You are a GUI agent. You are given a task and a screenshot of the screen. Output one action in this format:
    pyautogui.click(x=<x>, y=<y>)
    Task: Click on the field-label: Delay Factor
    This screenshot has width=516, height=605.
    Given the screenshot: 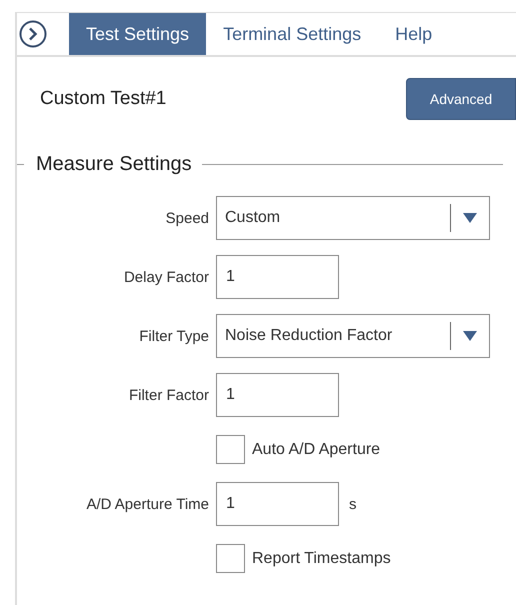 What is the action you would take?
    pyautogui.click(x=166, y=277)
    